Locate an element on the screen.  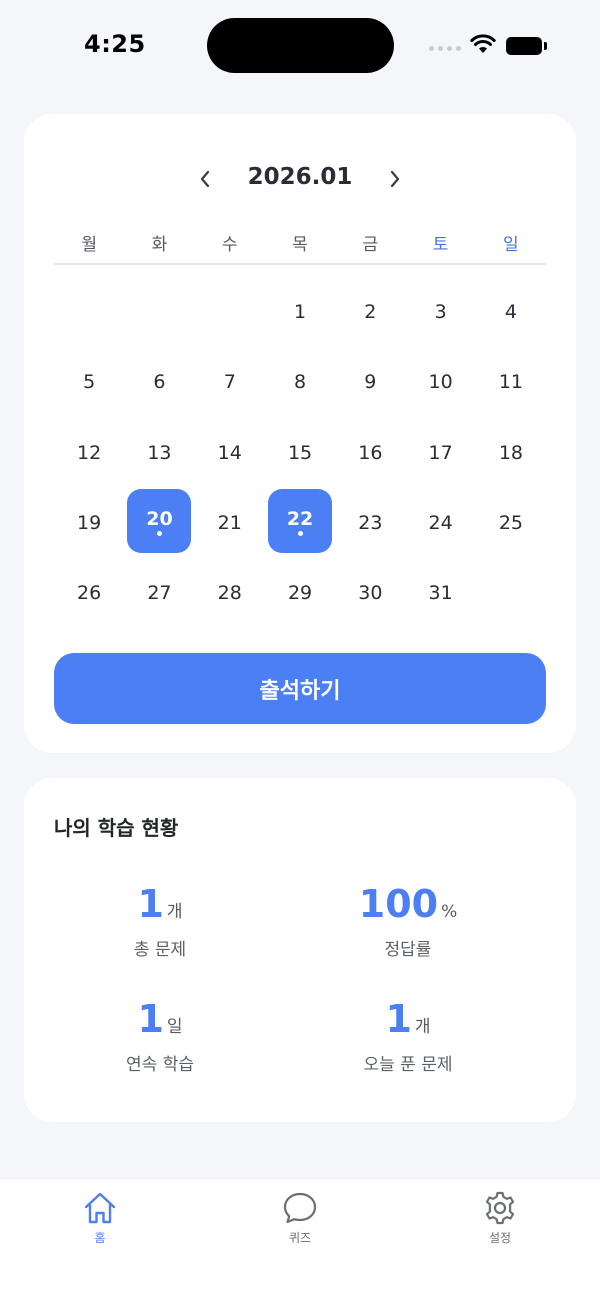
day-number: 29 is located at coordinates (300, 593).